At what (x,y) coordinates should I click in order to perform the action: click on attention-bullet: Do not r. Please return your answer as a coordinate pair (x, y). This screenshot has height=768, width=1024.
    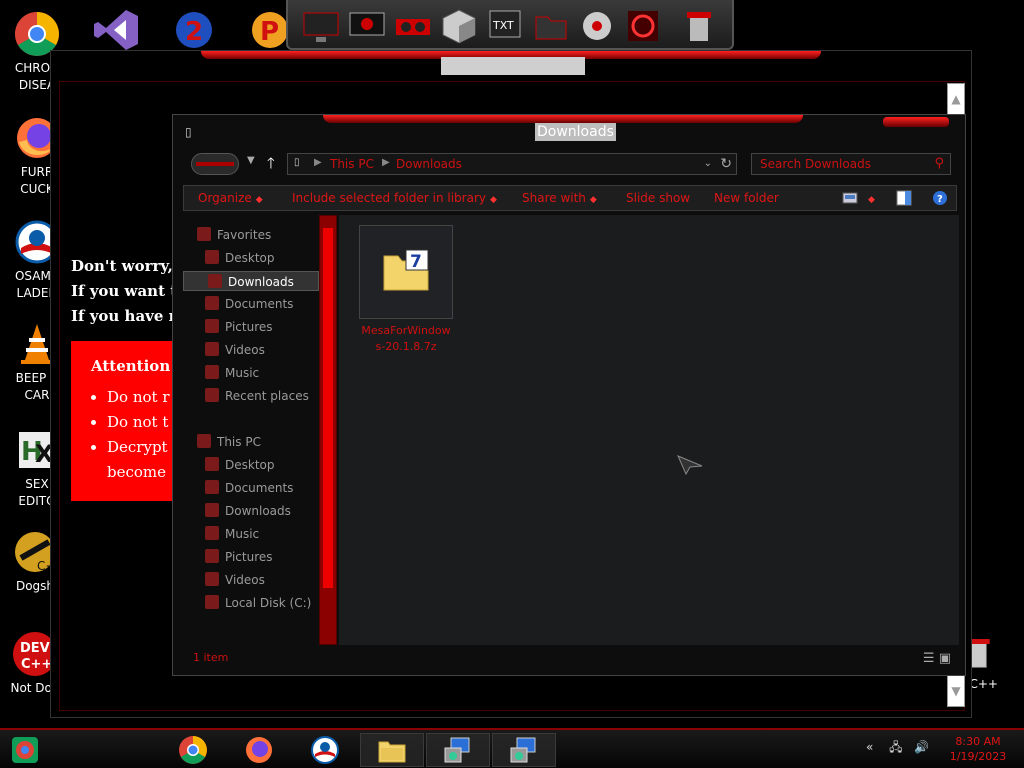
    Looking at the image, I should click on (138, 397).